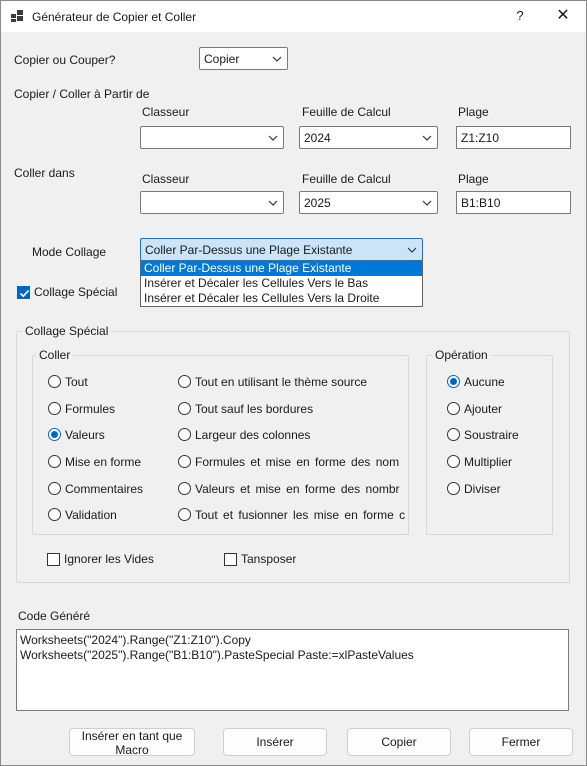  I want to click on radio-op-none-label: Aucune, so click(484, 382).